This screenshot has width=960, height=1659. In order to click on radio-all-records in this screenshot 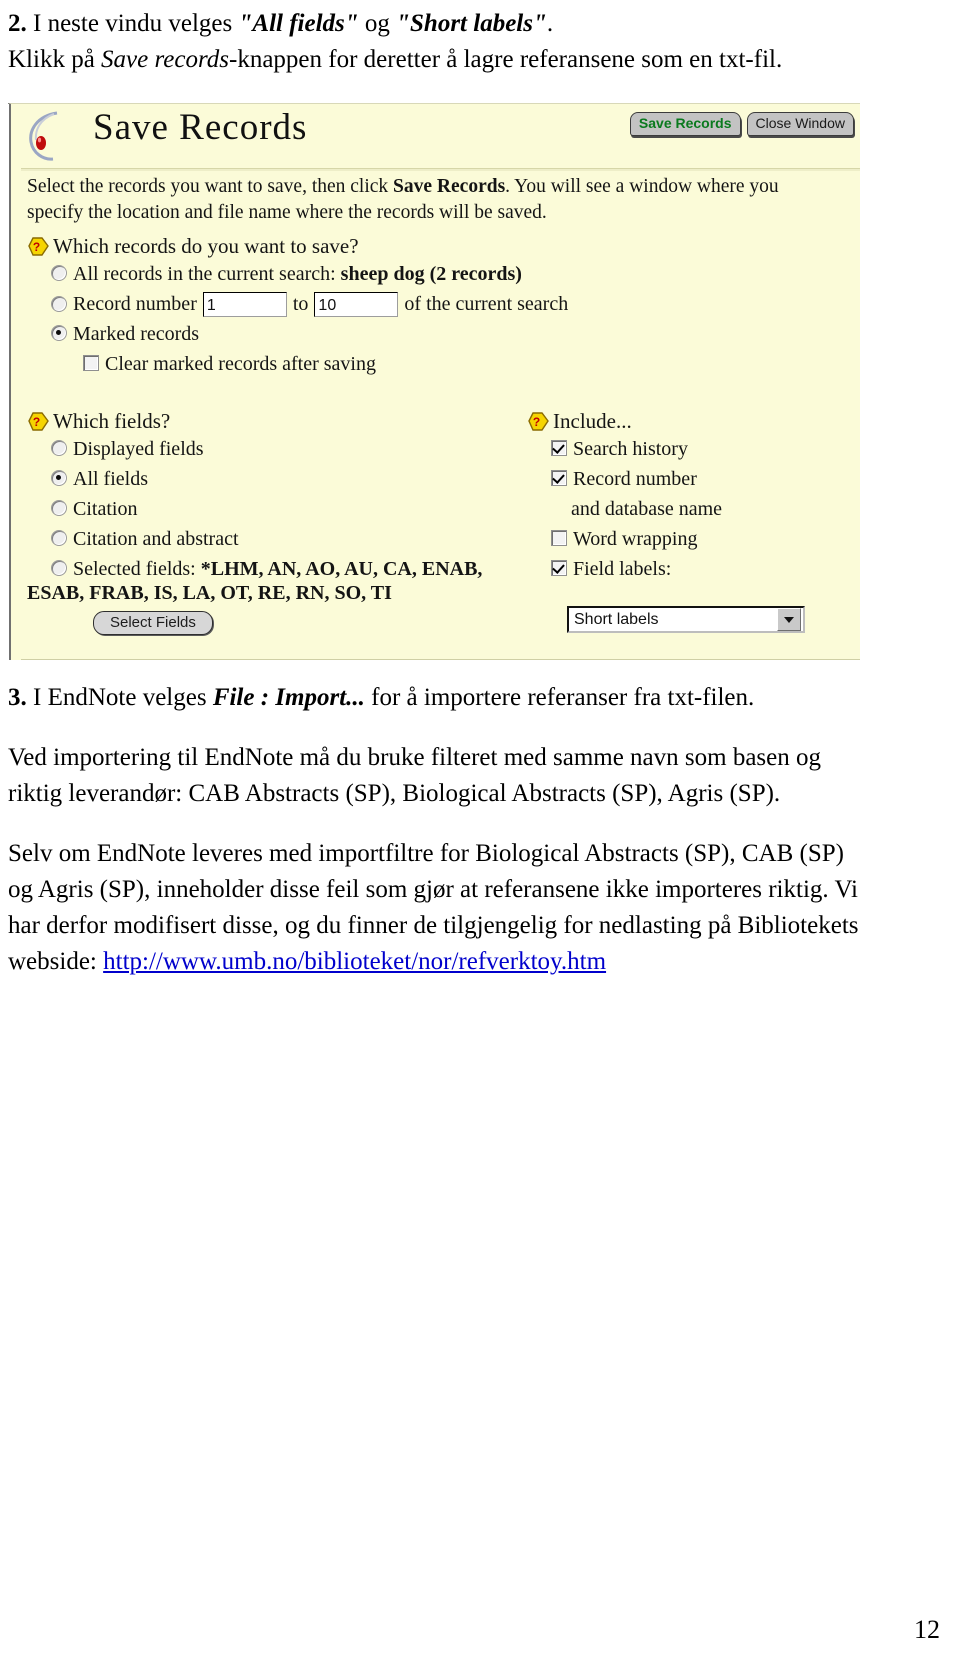, I will do `click(59, 273)`.